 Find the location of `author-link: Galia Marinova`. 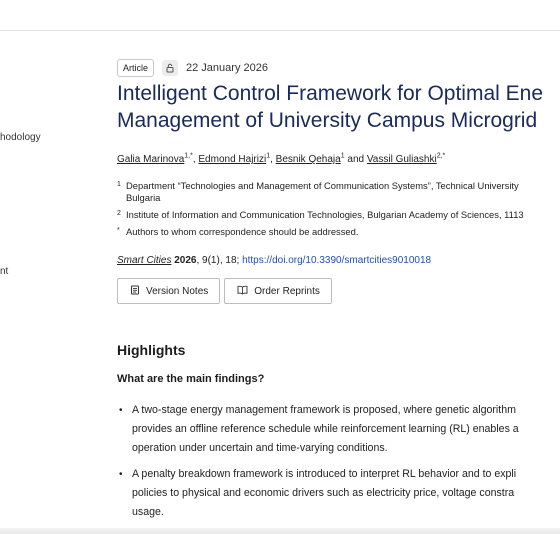

author-link: Galia Marinova is located at coordinates (150, 159).